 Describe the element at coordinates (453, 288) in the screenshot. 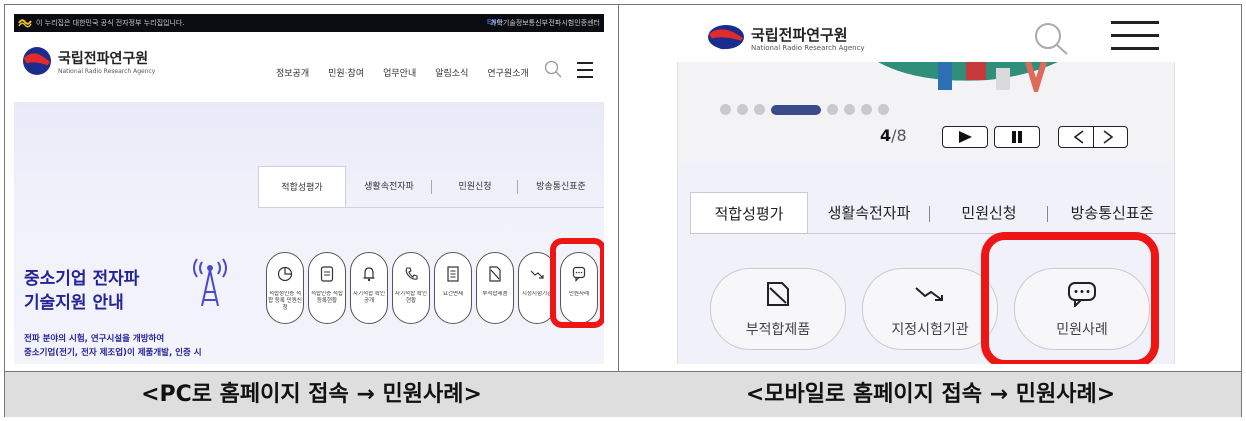

I see `quick-exemption: 요건면제` at that location.